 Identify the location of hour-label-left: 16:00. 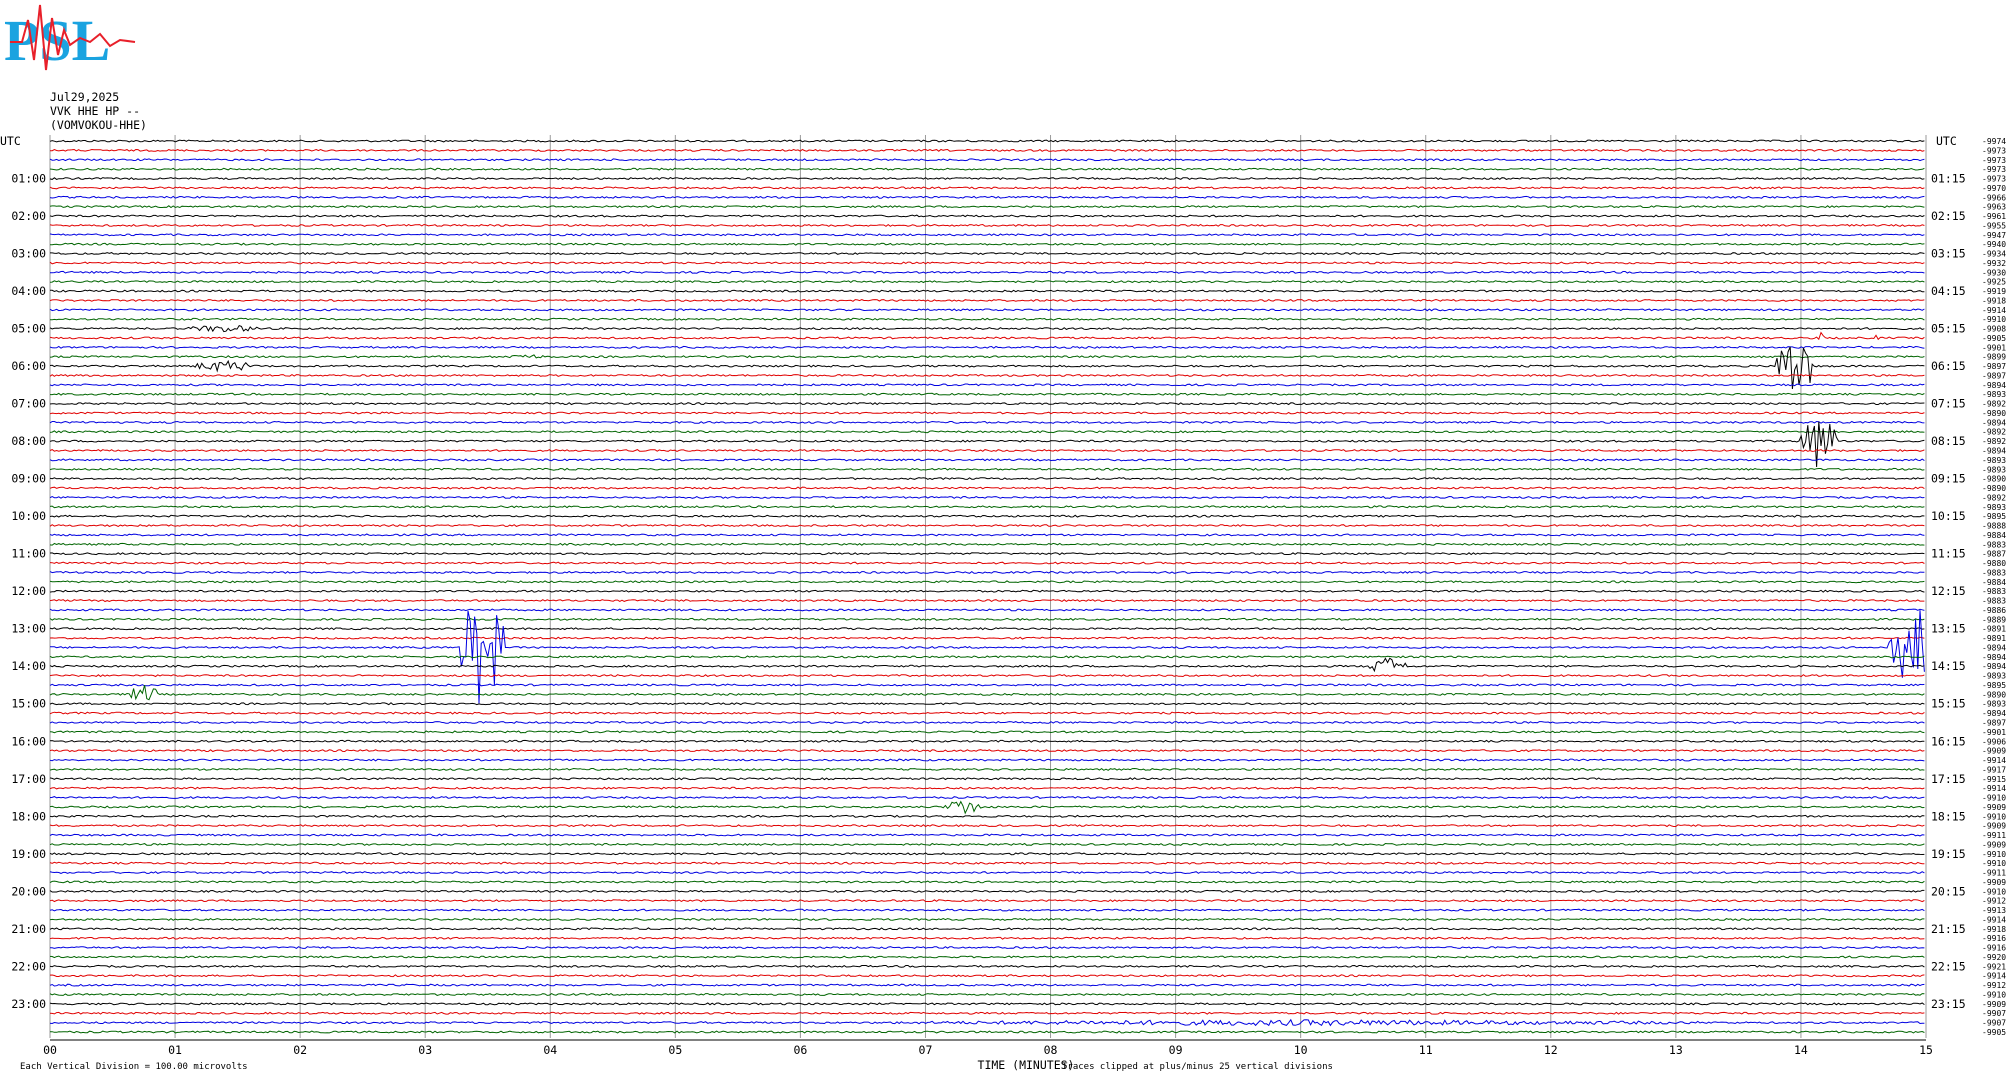
(28, 741).